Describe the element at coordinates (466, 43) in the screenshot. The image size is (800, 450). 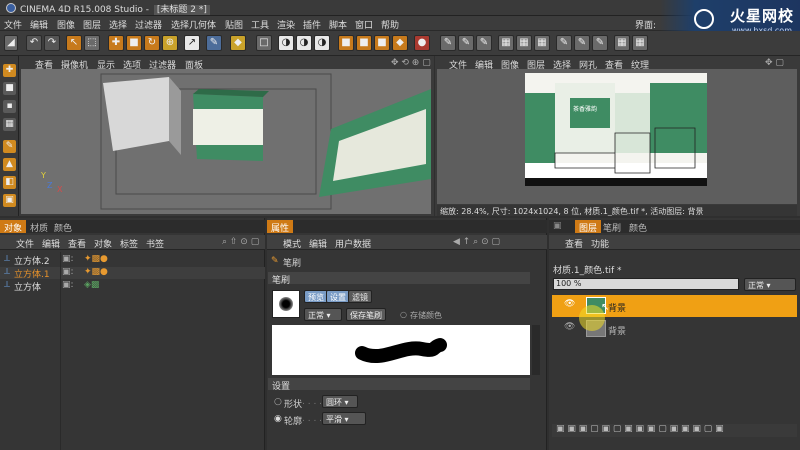
I see `tool-icon-2: ✎` at that location.